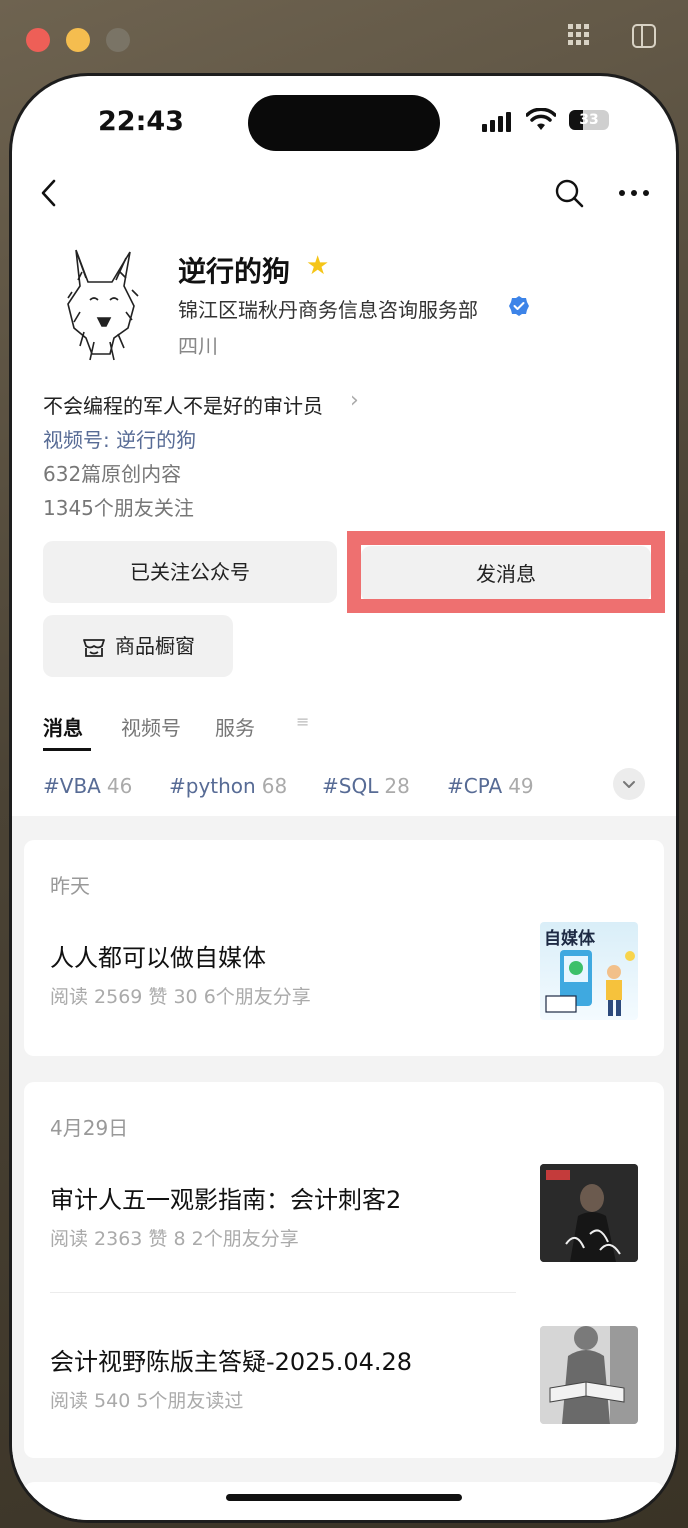 The height and width of the screenshot is (1528, 688). I want to click on sidebar-toggle-icon, so click(644, 39).